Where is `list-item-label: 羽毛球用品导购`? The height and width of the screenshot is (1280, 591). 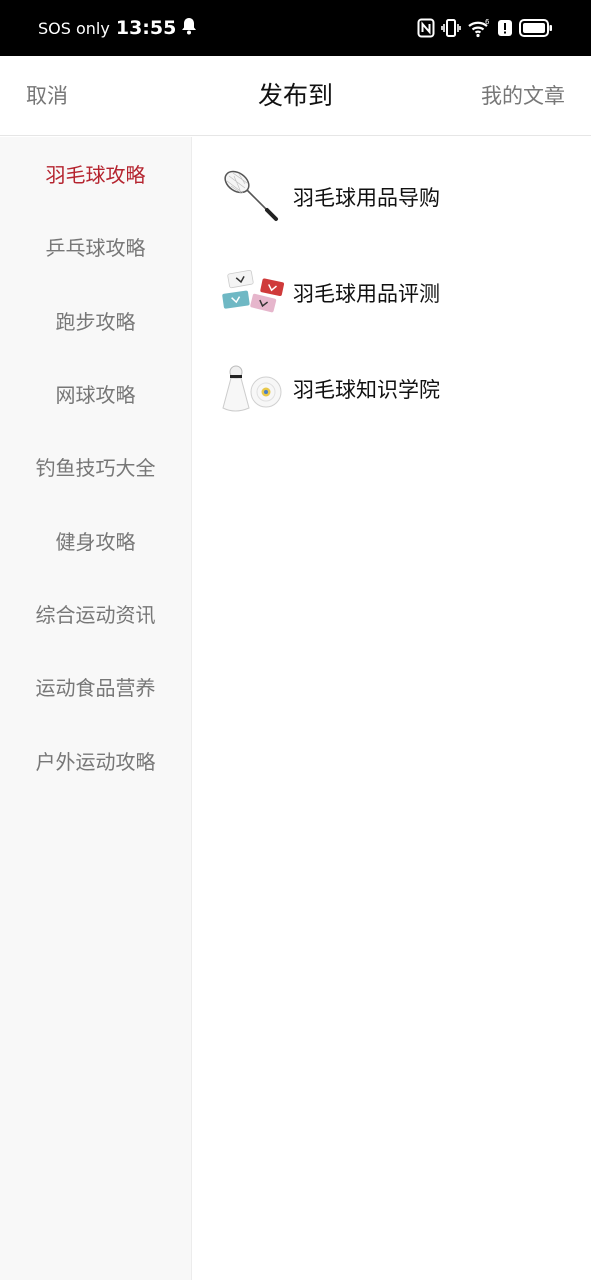 list-item-label: 羽毛球用品导购 is located at coordinates (366, 198).